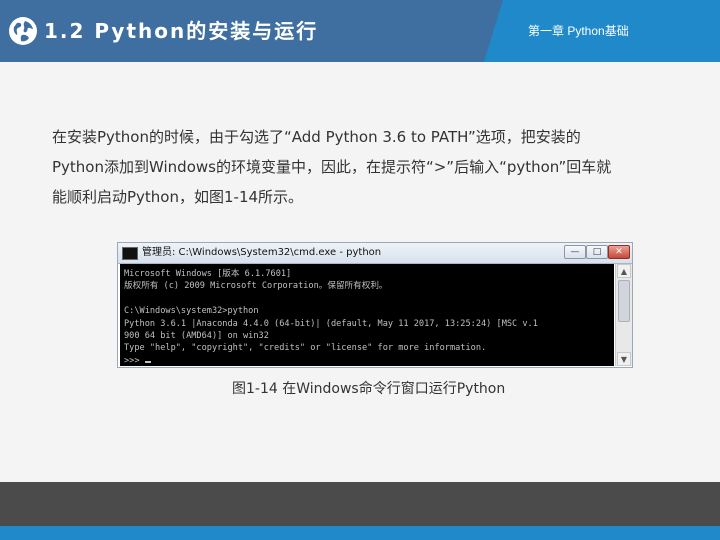 The image size is (720, 540). What do you see at coordinates (130, 253) in the screenshot?
I see `cmd-app-icon` at bounding box center [130, 253].